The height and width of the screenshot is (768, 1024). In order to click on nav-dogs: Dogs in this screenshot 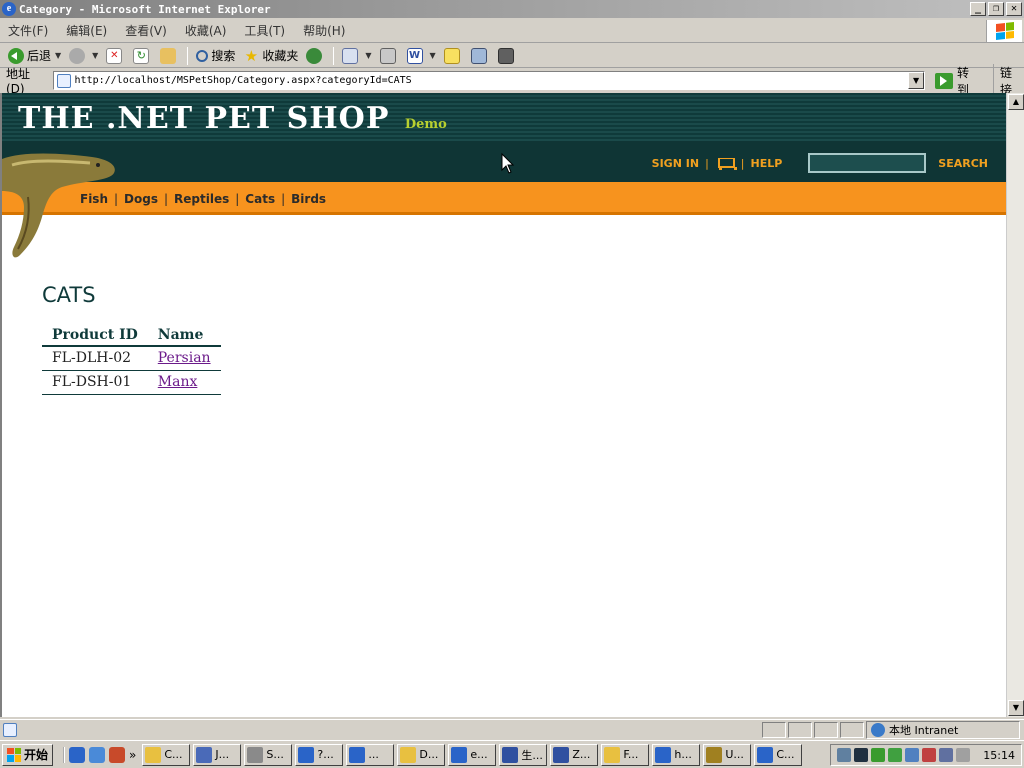, I will do `click(141, 199)`.